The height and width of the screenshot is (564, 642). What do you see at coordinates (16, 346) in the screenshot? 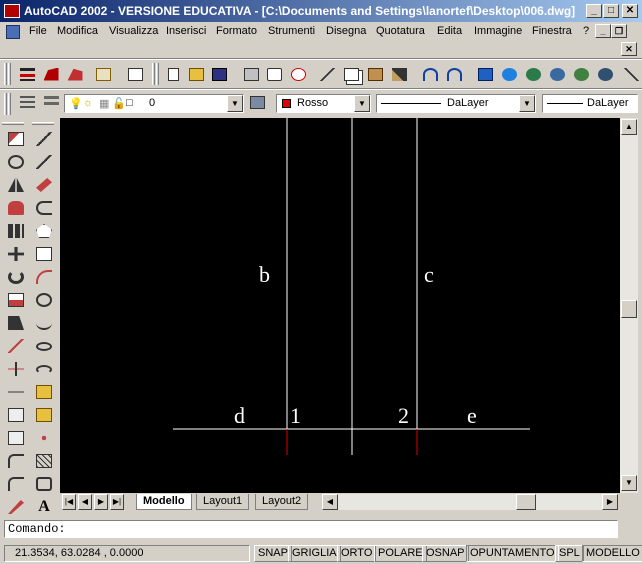
I see `trim-icon` at bounding box center [16, 346].